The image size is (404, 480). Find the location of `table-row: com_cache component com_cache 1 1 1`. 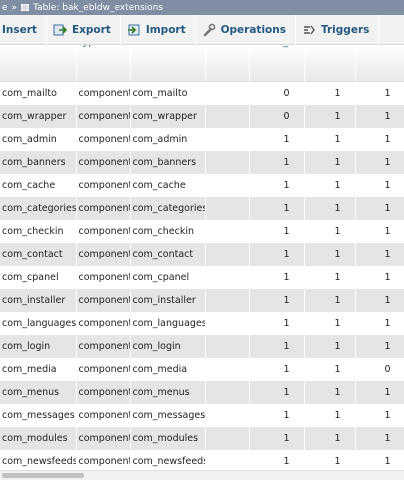

table-row: com_cache component com_cache 1 1 1 is located at coordinates (202, 185).